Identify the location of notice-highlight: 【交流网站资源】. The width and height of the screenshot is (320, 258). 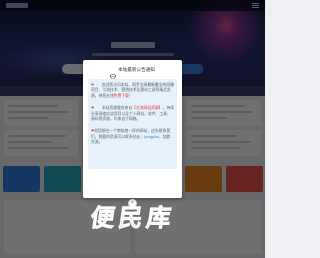
(147, 108).